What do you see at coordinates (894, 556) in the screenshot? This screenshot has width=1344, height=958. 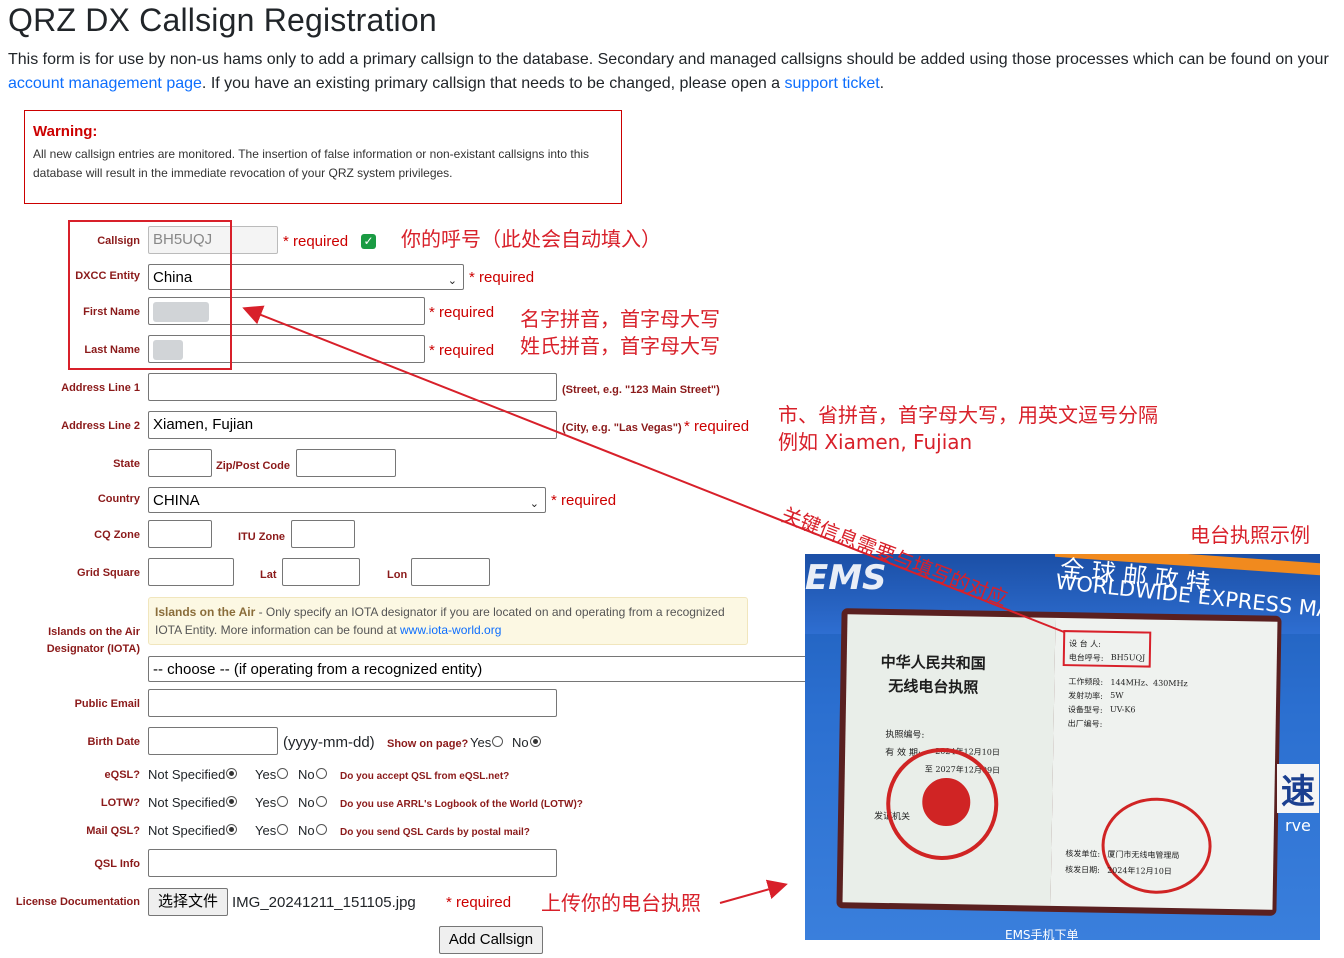 I see `annotation-arrow-note: 关键信息需要与填写的对应` at bounding box center [894, 556].